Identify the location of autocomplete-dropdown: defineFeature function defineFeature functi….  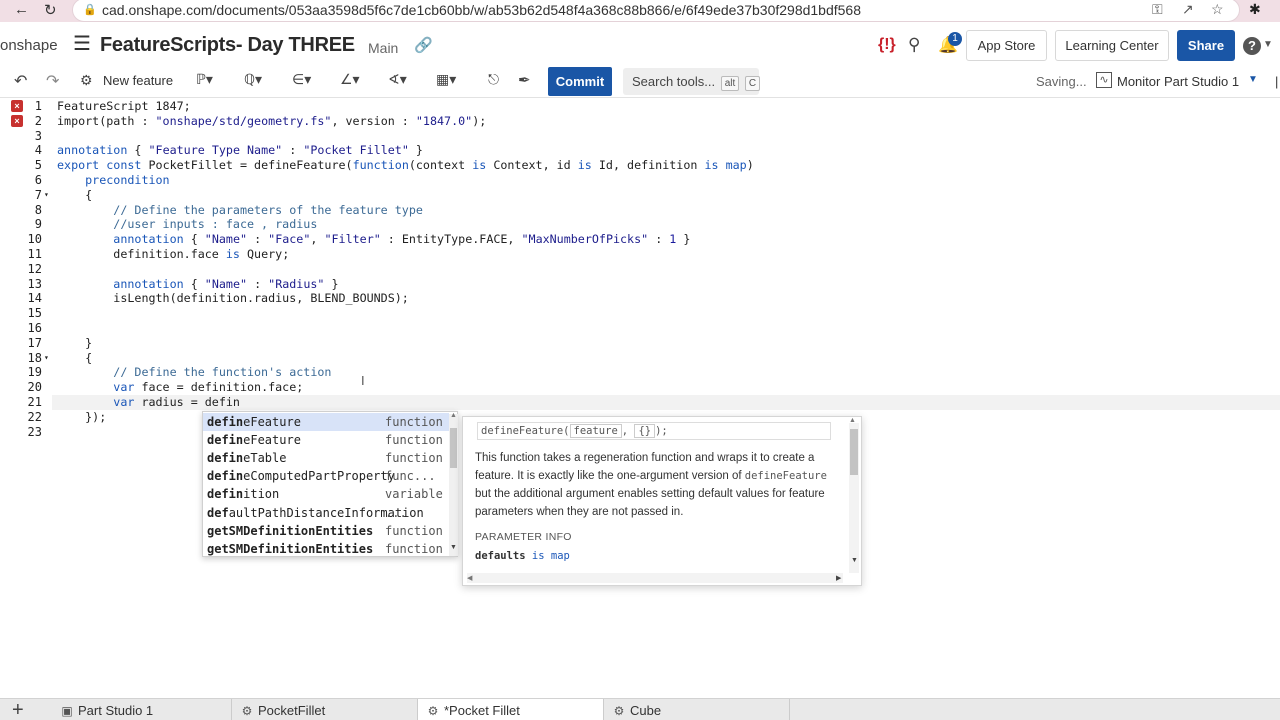
(330, 484).